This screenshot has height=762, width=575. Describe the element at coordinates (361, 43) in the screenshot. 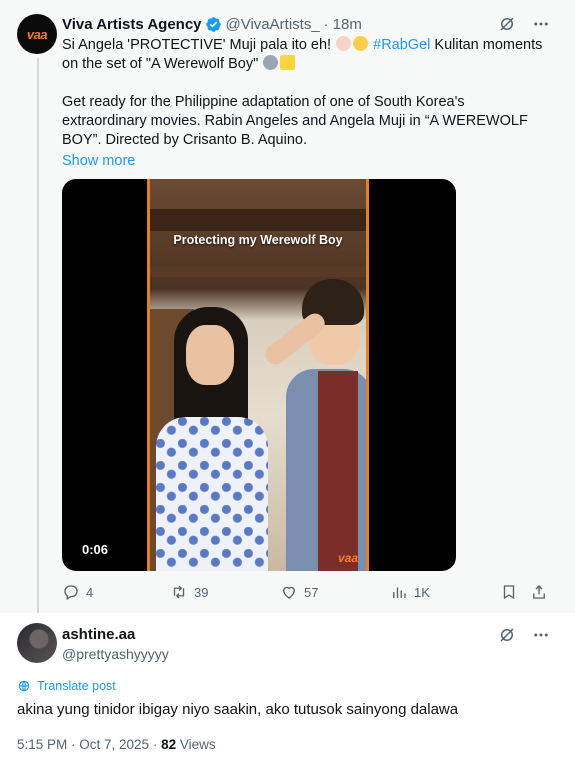

I see `astonished-face-emoji-icon` at that location.